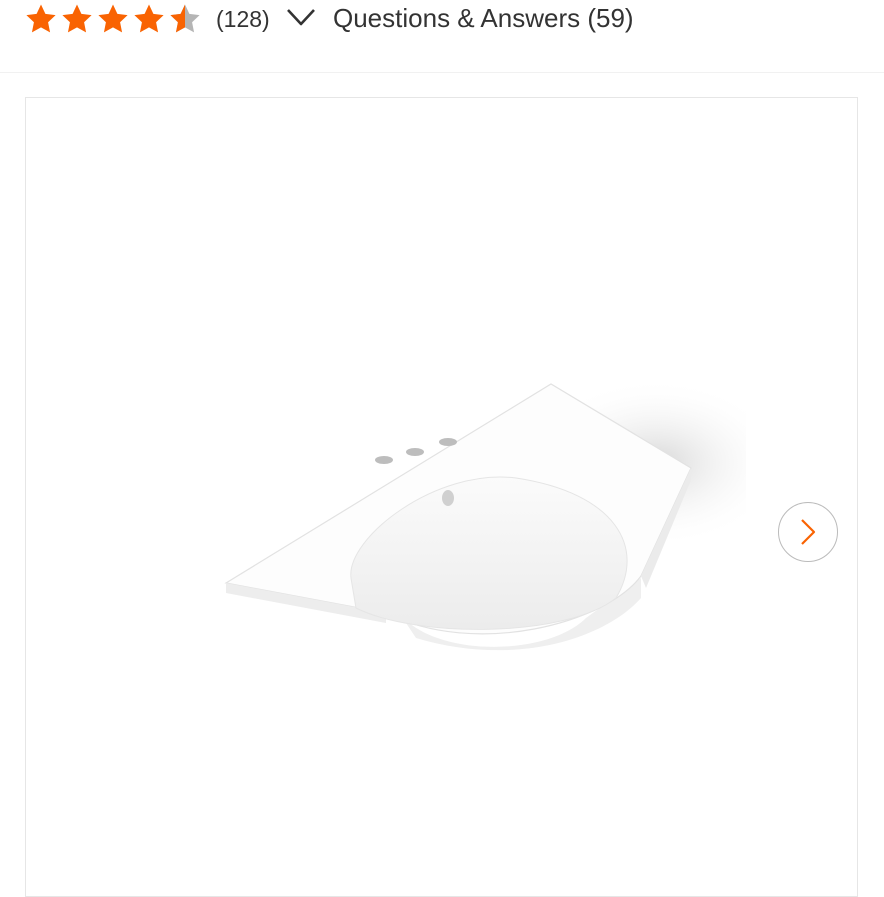  I want to click on questions-answers-link: Questions & Answers (59), so click(483, 18).